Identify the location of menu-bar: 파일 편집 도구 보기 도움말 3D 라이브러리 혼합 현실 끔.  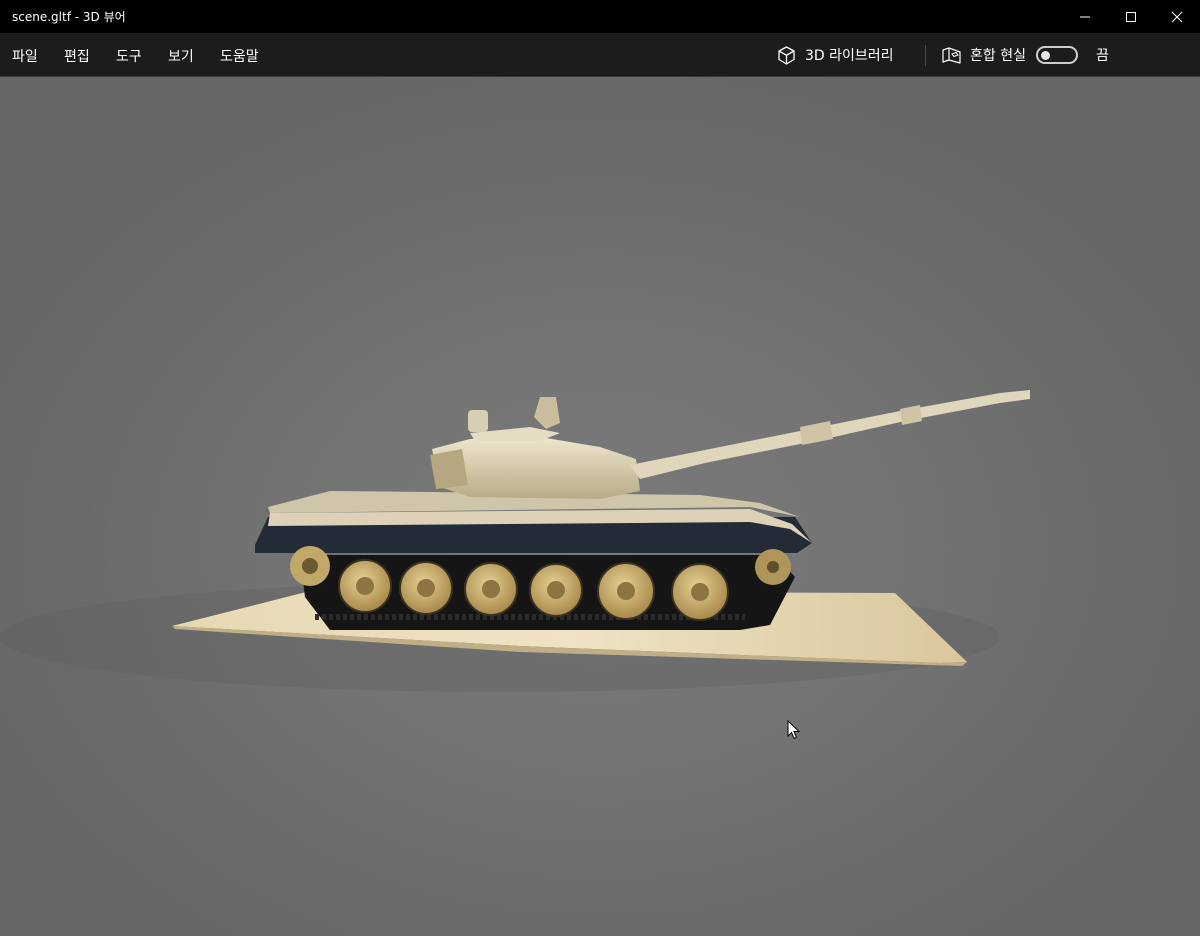
(600, 55).